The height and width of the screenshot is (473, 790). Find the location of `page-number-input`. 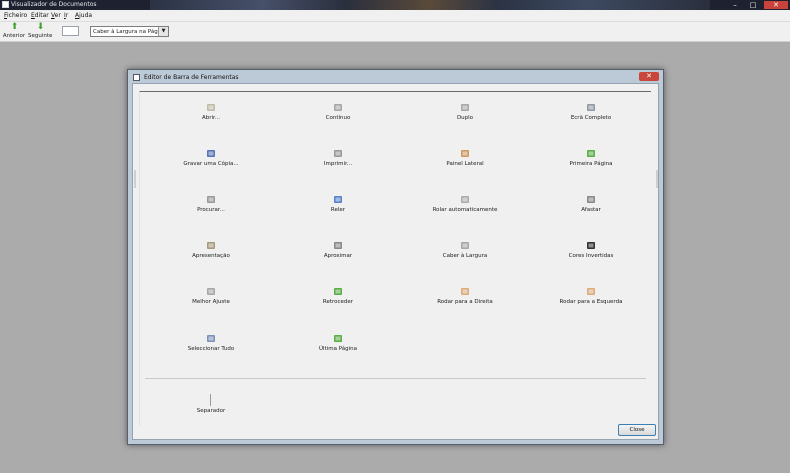

page-number-input is located at coordinates (70, 31).